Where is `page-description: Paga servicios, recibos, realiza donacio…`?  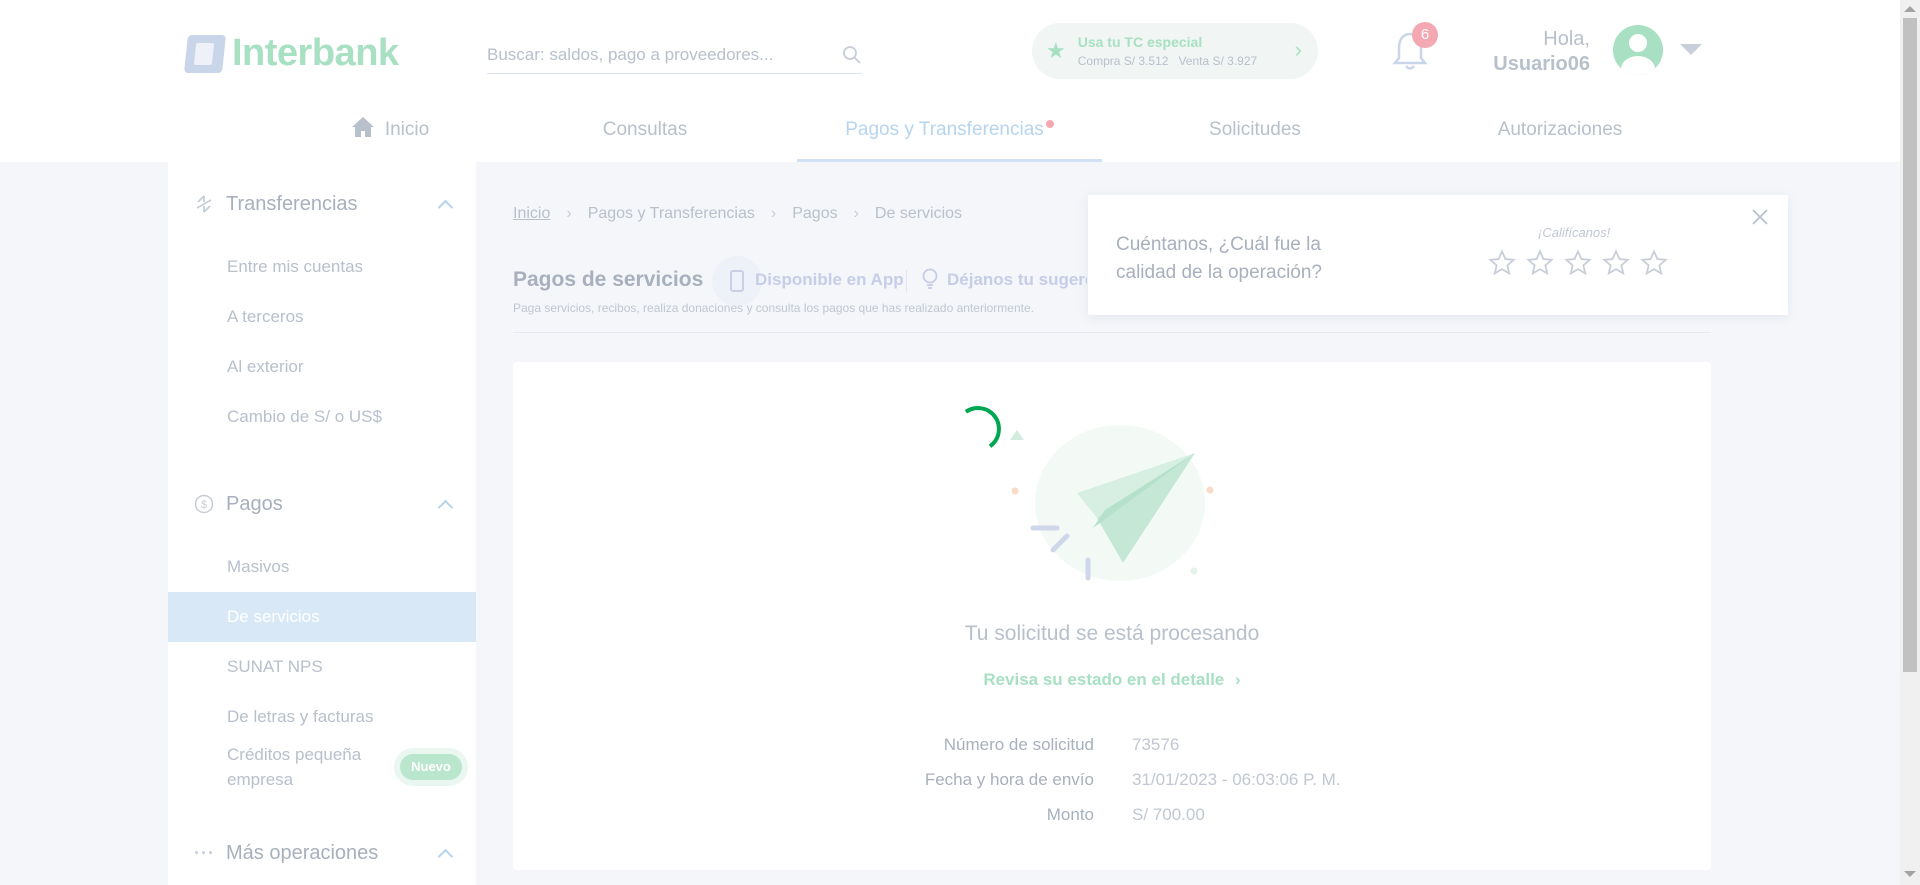 page-description: Paga servicios, recibos, realiza donacio… is located at coordinates (773, 308).